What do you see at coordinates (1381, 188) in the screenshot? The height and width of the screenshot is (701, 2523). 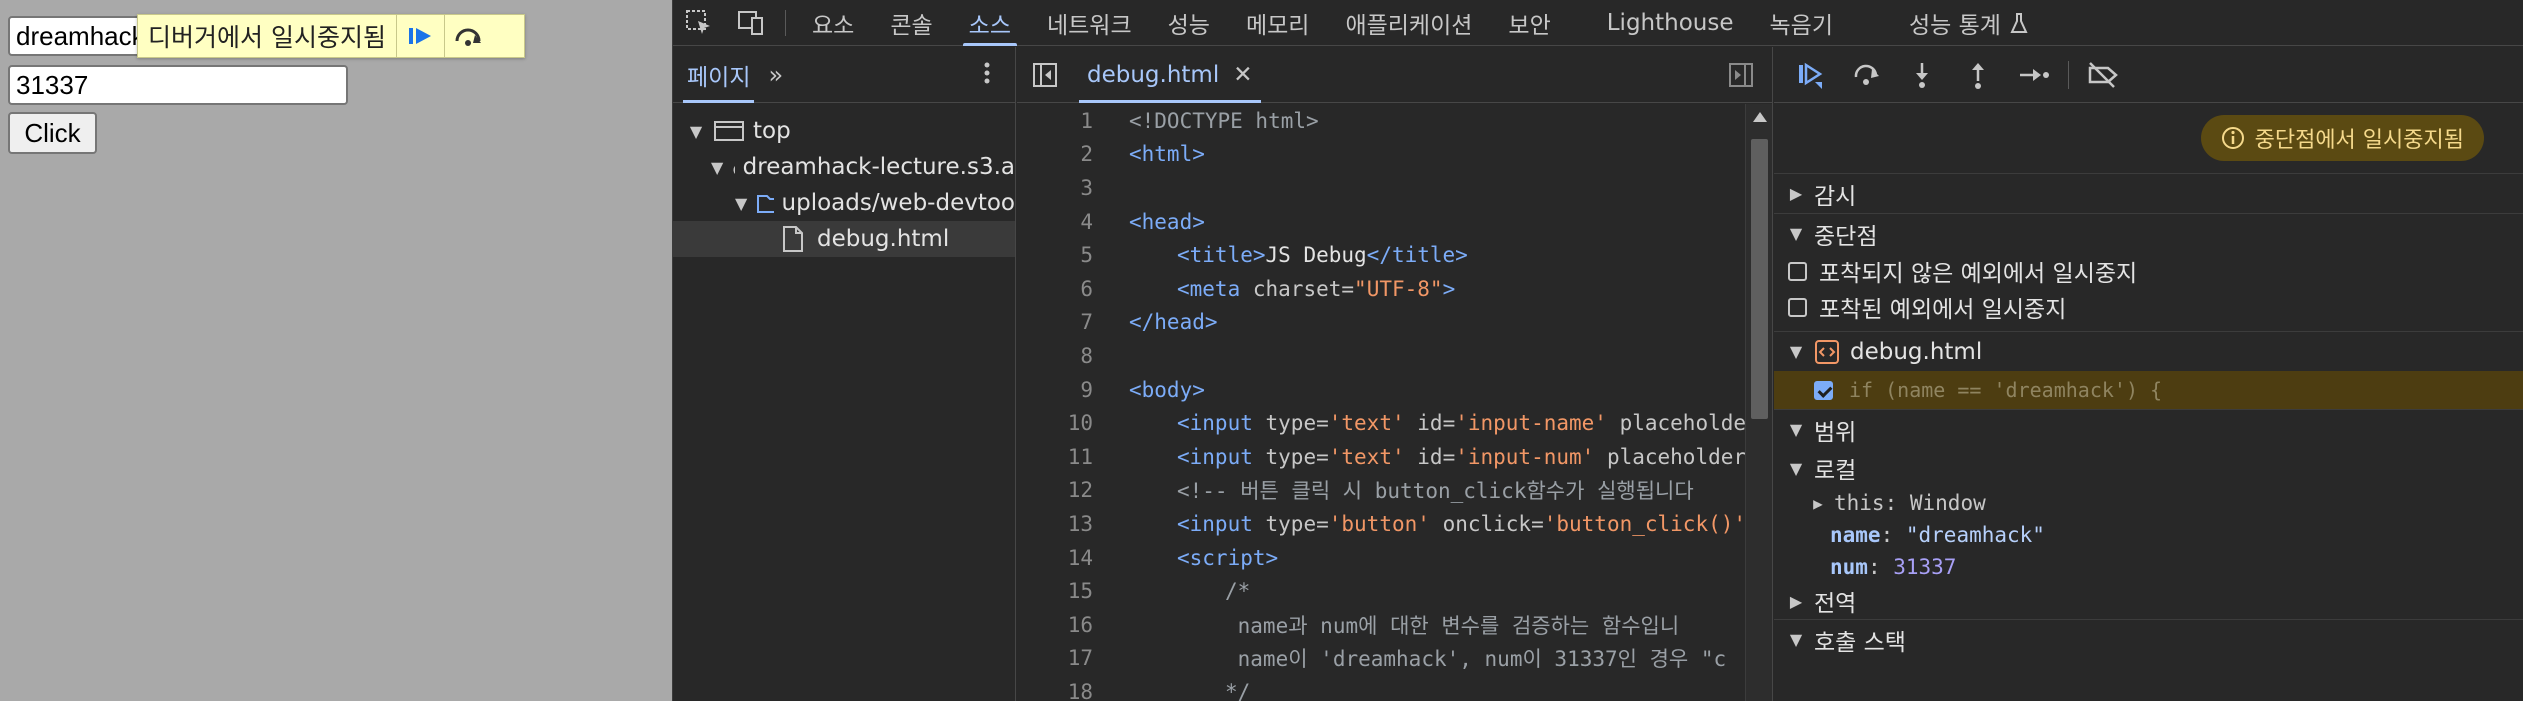 I see `code-line: 3` at bounding box center [1381, 188].